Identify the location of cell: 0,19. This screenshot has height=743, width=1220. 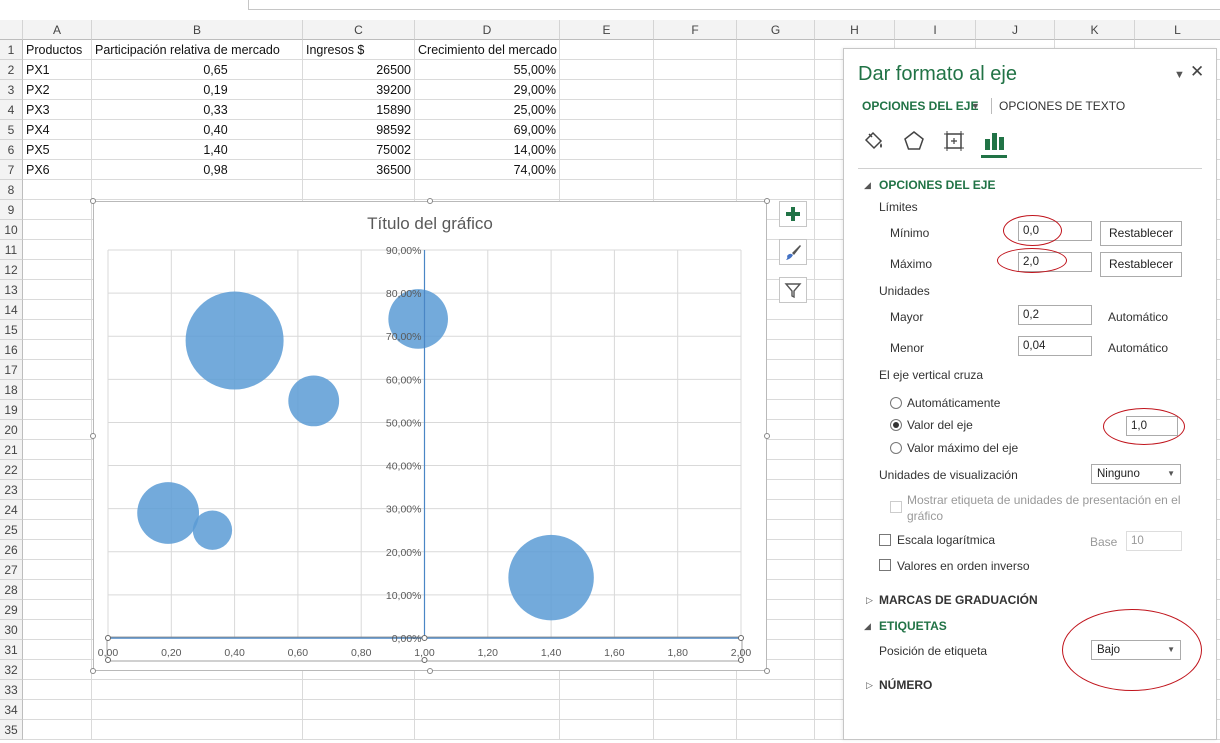
(197, 90).